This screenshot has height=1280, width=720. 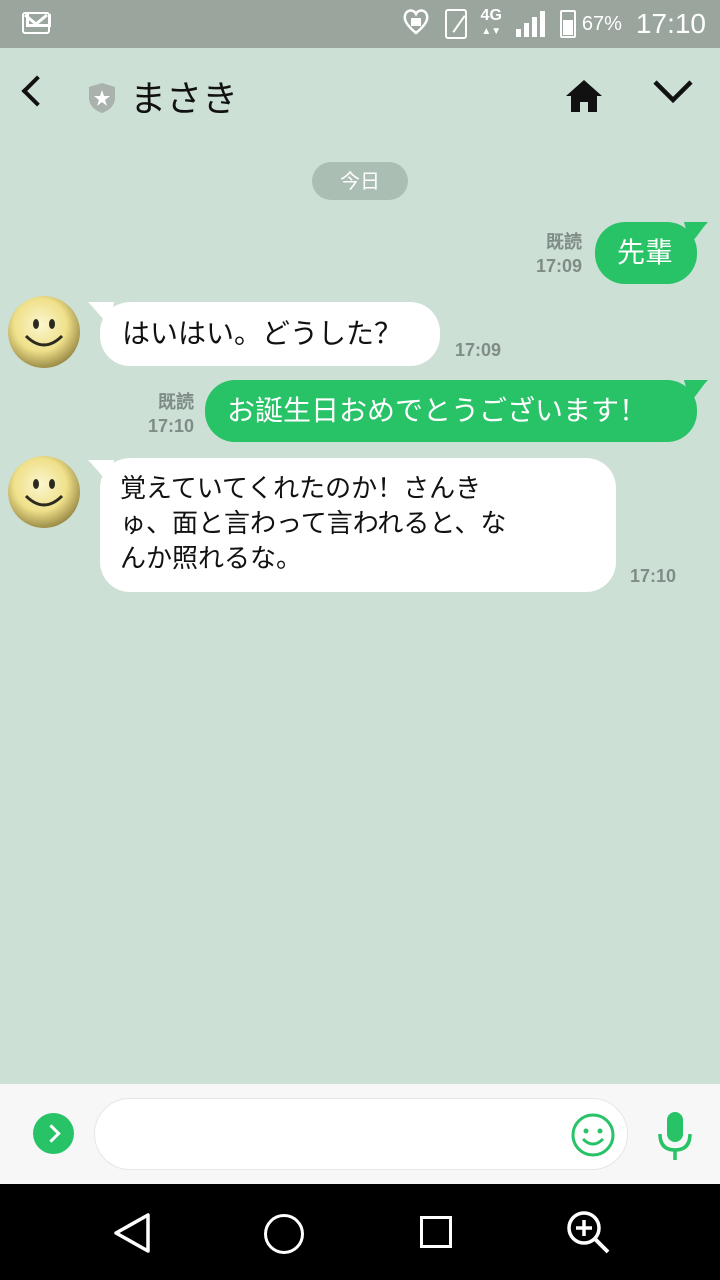 What do you see at coordinates (133, 1233) in the screenshot?
I see `nav-back-icon` at bounding box center [133, 1233].